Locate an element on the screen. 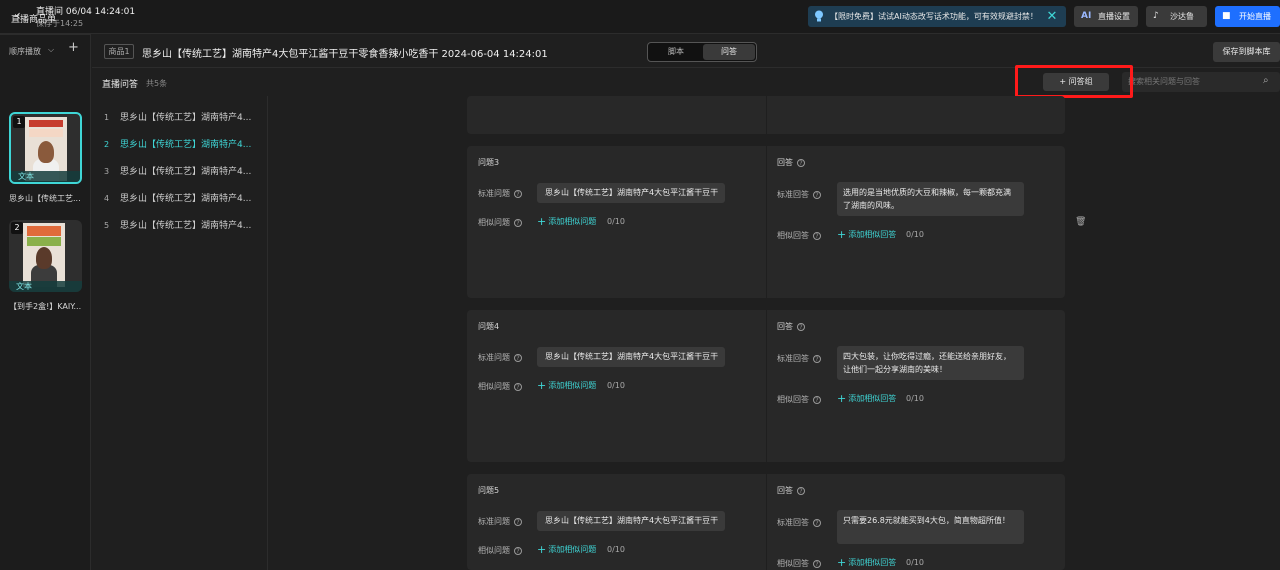 The height and width of the screenshot is (570, 1280). std-answer-label-text: 标准回答 is located at coordinates (793, 358).